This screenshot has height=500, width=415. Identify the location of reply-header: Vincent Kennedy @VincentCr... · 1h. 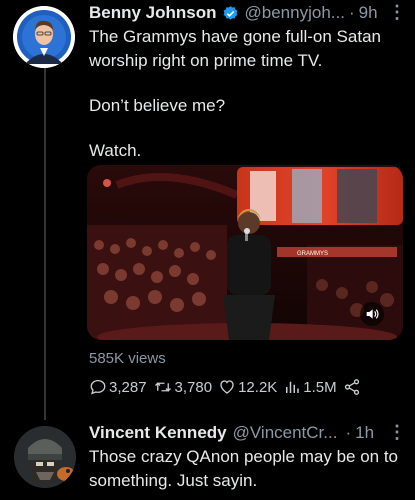
(231, 433).